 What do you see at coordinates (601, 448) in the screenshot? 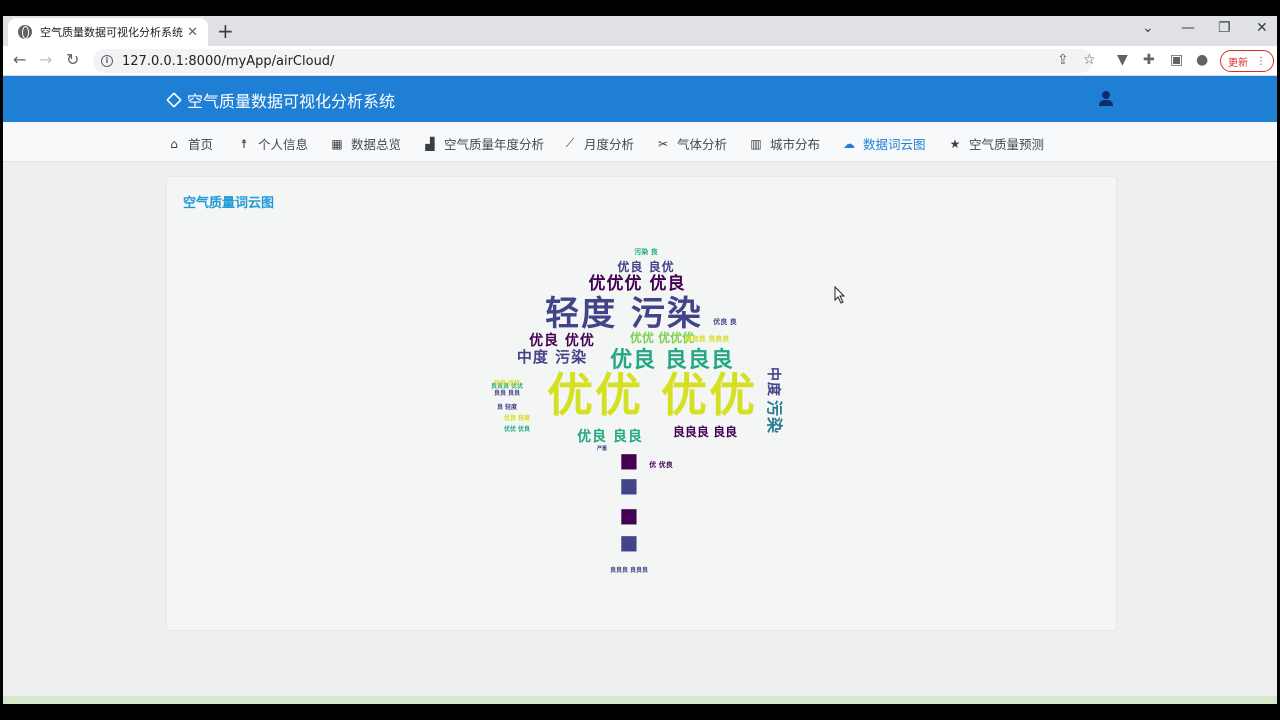
I see `word-cloud-word: 严重` at bounding box center [601, 448].